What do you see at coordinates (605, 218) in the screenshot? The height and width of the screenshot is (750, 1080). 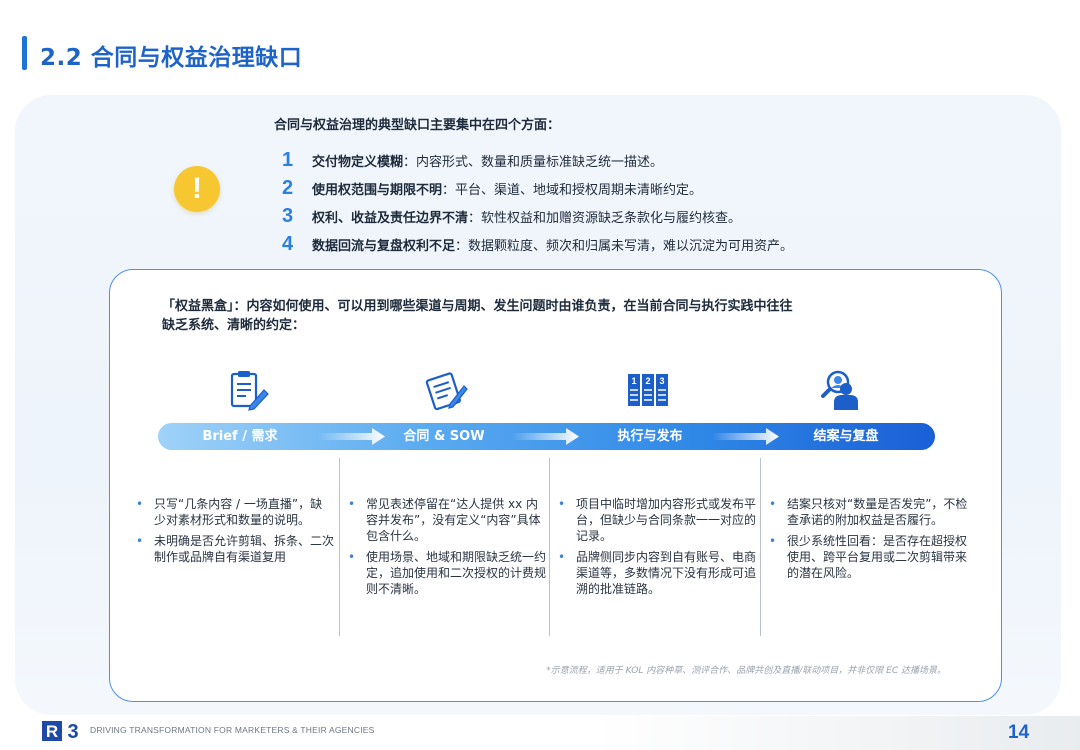 I see `gap-description: ：软性权益和加赠资源缺乏条款化与履约核查。` at bounding box center [605, 218].